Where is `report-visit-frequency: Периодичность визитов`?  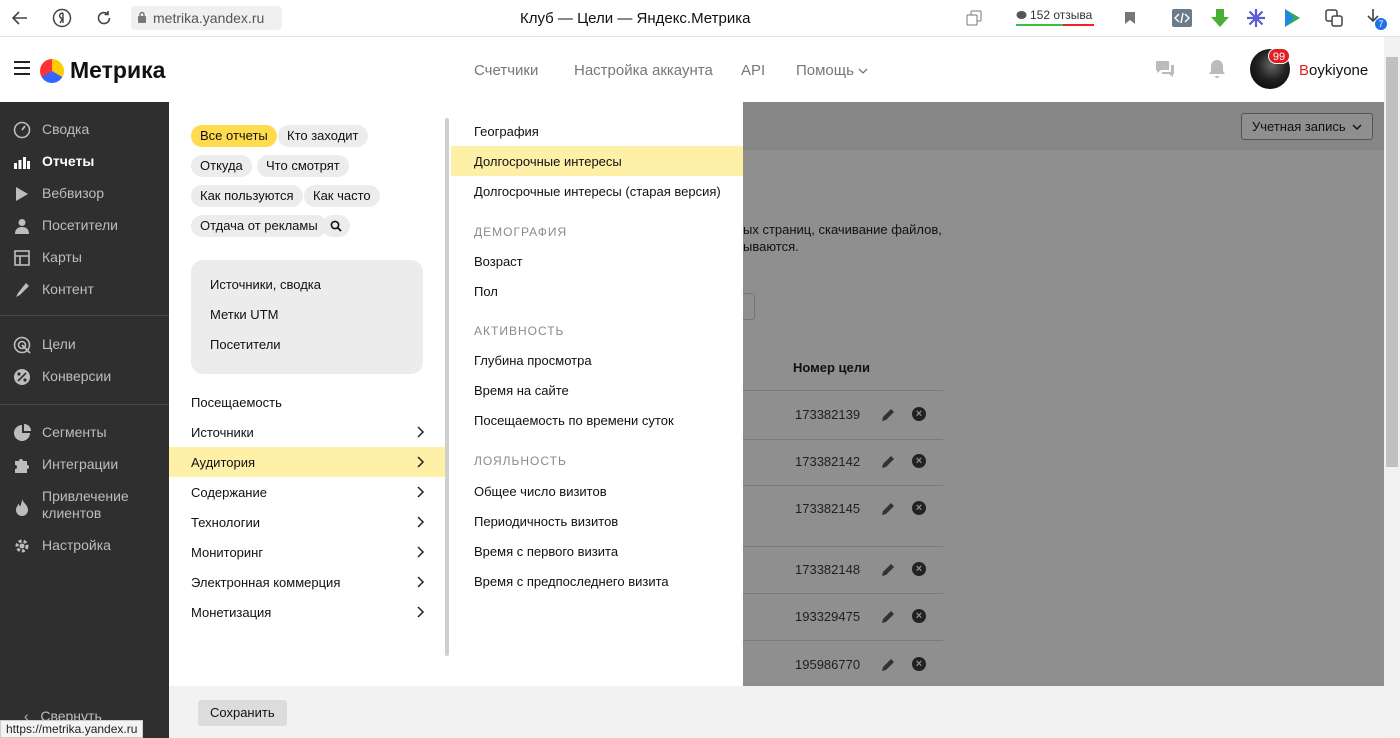 report-visit-frequency: Периодичность визитов is located at coordinates (597, 521).